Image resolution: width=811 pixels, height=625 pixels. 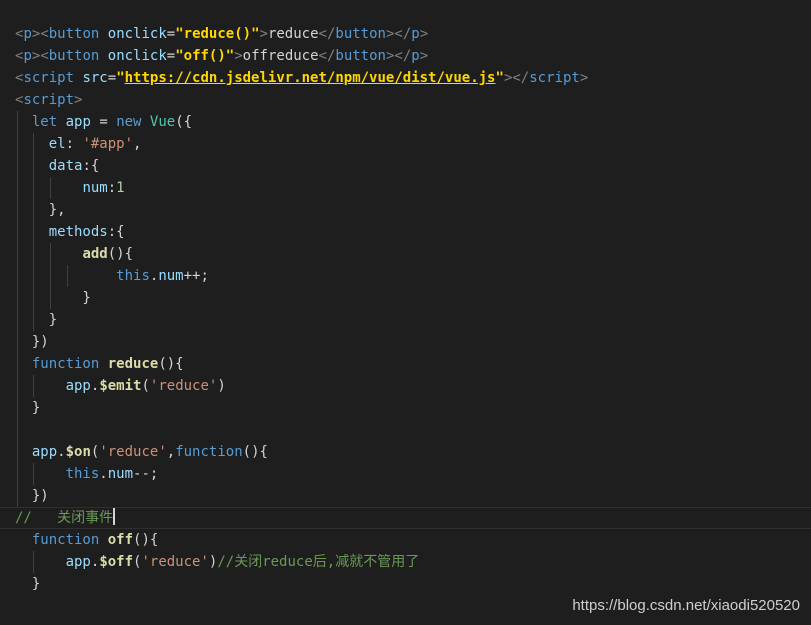 What do you see at coordinates (7, 430) in the screenshot?
I see `code-line` at bounding box center [7, 430].